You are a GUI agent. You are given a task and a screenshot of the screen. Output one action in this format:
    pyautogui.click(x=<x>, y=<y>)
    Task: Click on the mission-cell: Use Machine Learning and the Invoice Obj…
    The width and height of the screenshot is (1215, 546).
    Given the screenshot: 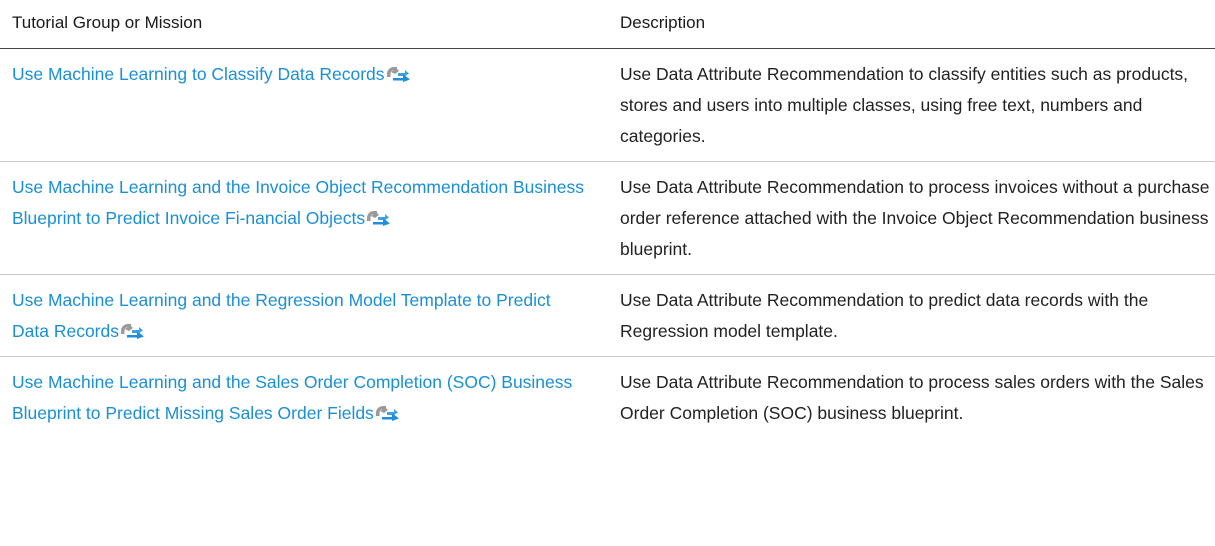 What is the action you would take?
    pyautogui.click(x=305, y=217)
    